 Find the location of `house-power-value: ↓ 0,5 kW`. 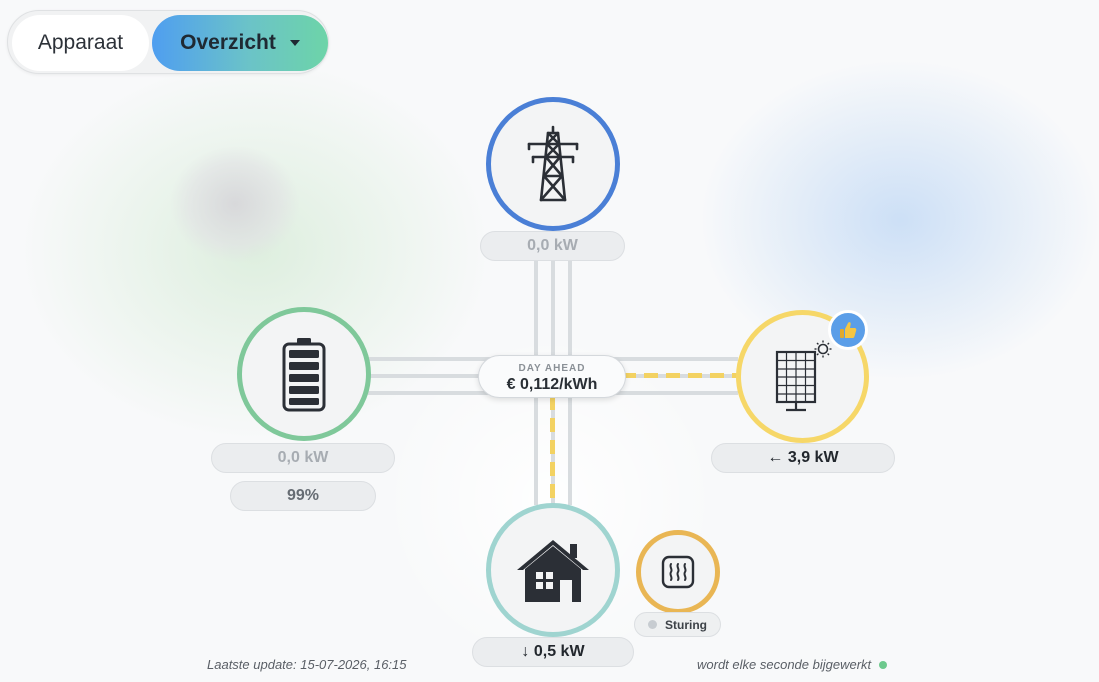

house-power-value: ↓ 0,5 kW is located at coordinates (553, 651).